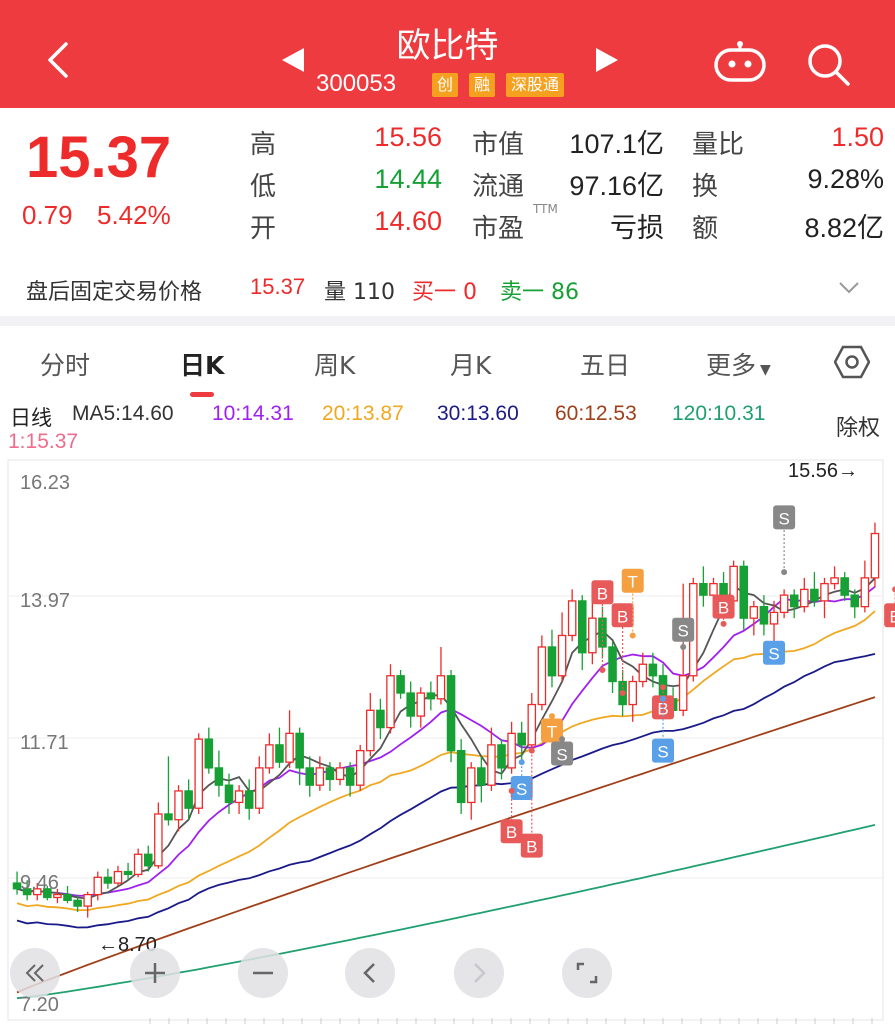 The image size is (895, 1024). I want to click on after-hours-price: 15.37, so click(278, 286).